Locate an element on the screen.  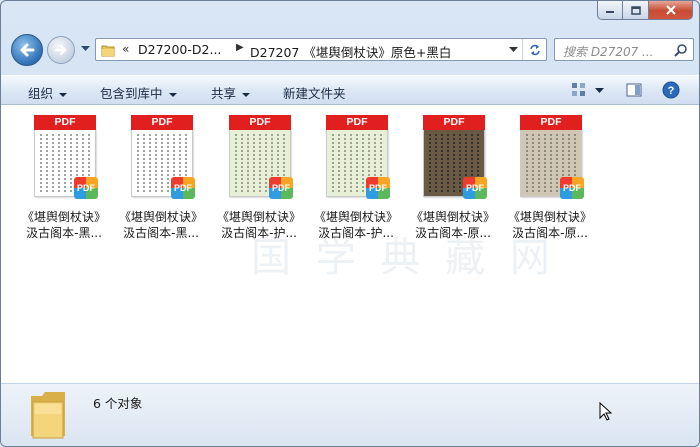
view-options-icon is located at coordinates (579, 90).